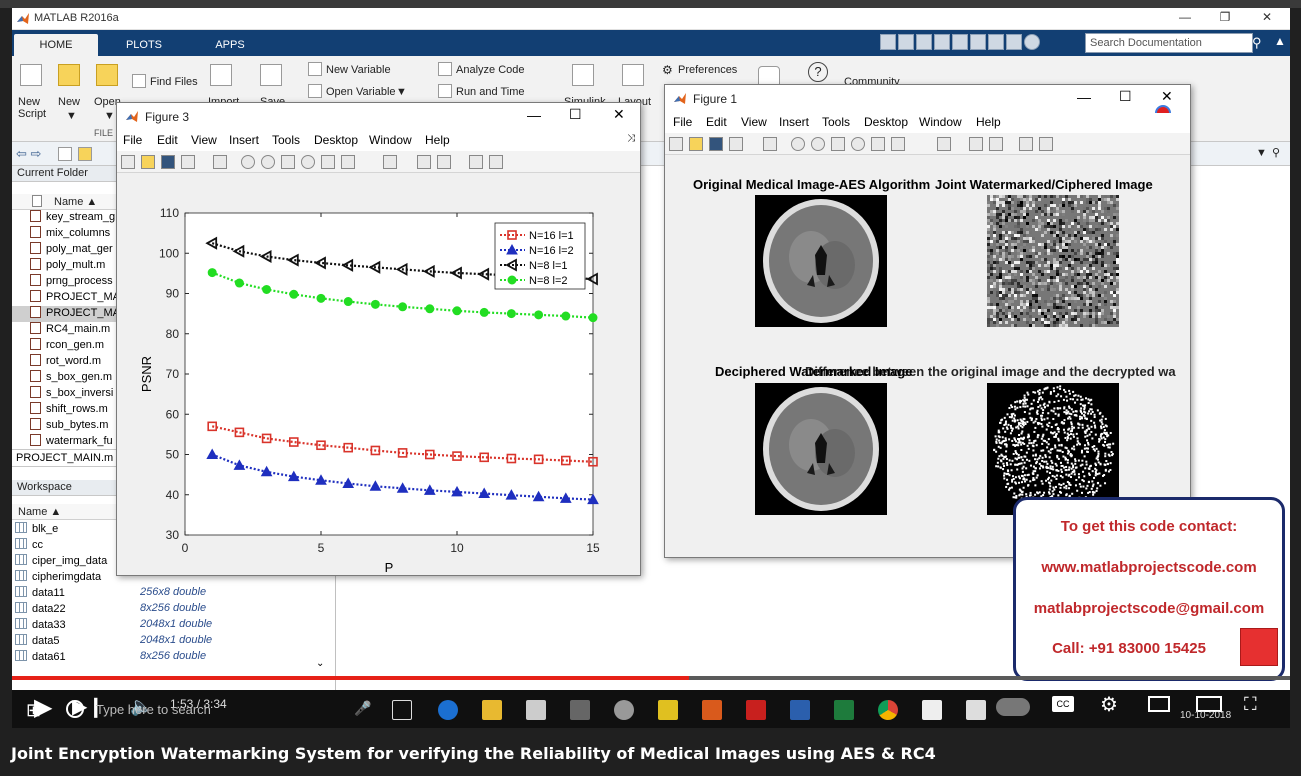 This screenshot has height=776, width=1301. What do you see at coordinates (85, 154) in the screenshot?
I see `browse-folder-icon` at bounding box center [85, 154].